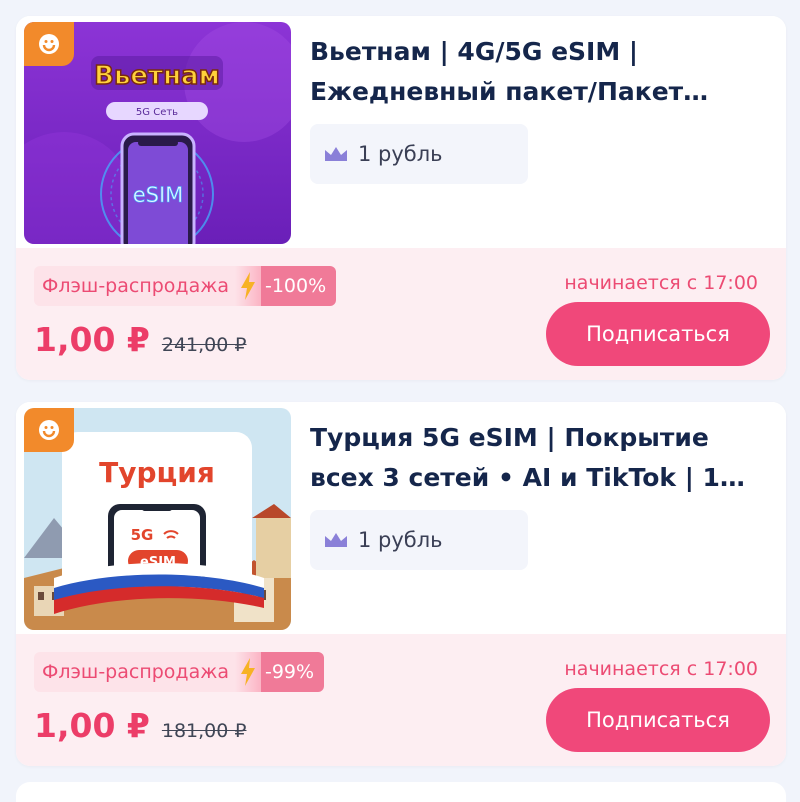 Image resolution: width=800 pixels, height=802 pixels. I want to click on product-image: Турция 5G eSIM, so click(157, 519).